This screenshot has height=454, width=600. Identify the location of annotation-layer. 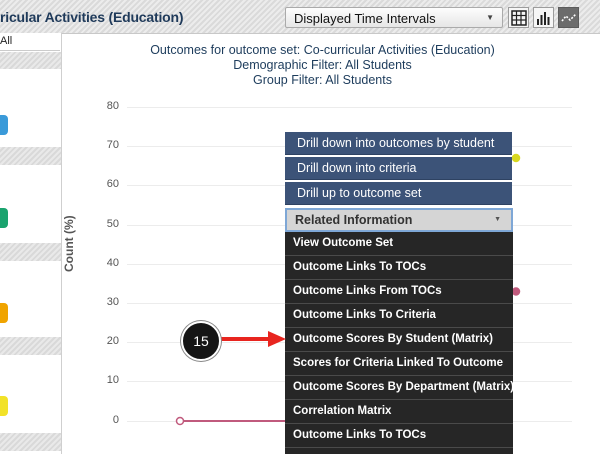
(251, 339).